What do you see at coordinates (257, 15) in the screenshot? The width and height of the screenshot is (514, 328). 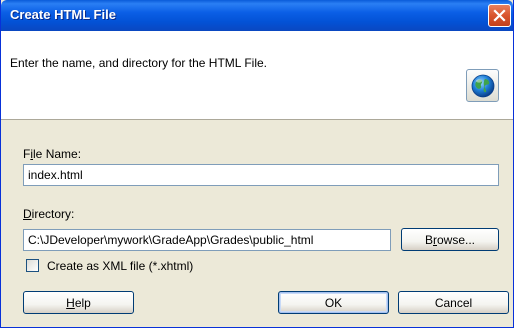 I see `title-bar: Create HTML File` at bounding box center [257, 15].